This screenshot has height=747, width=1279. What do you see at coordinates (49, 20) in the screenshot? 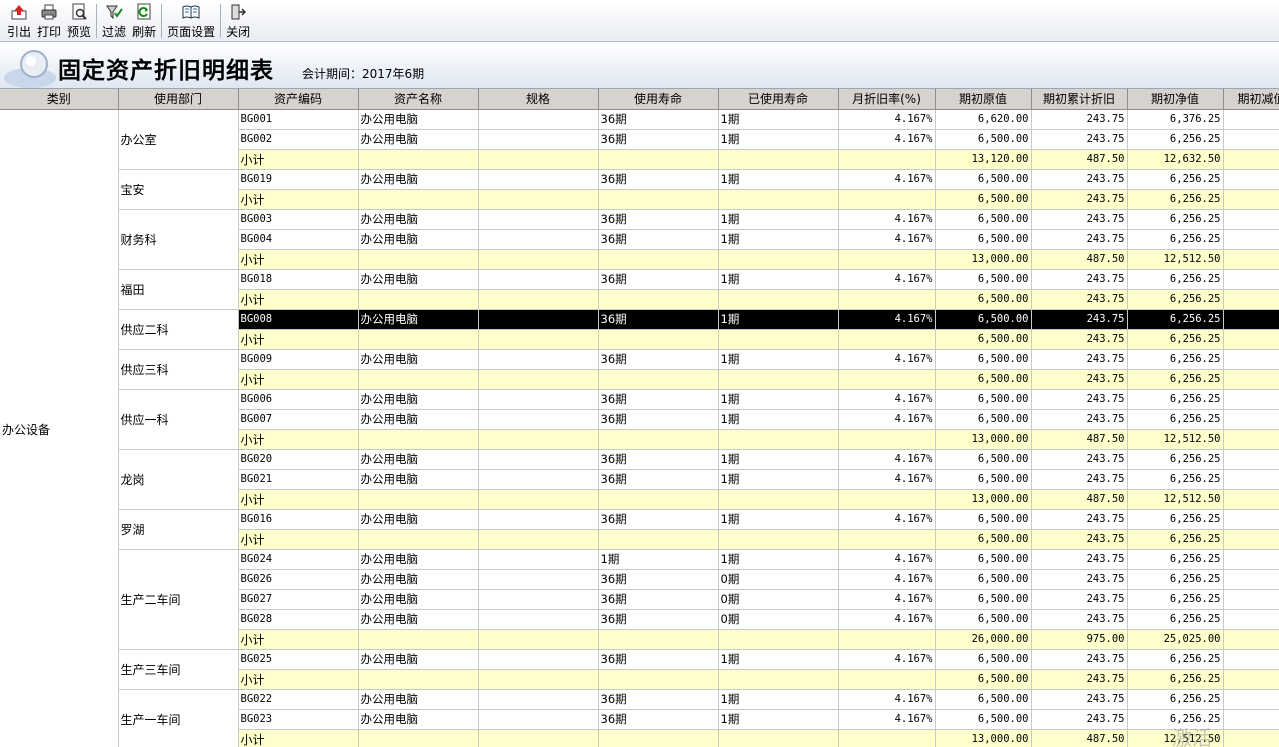
I see `print-button: 打印` at bounding box center [49, 20].